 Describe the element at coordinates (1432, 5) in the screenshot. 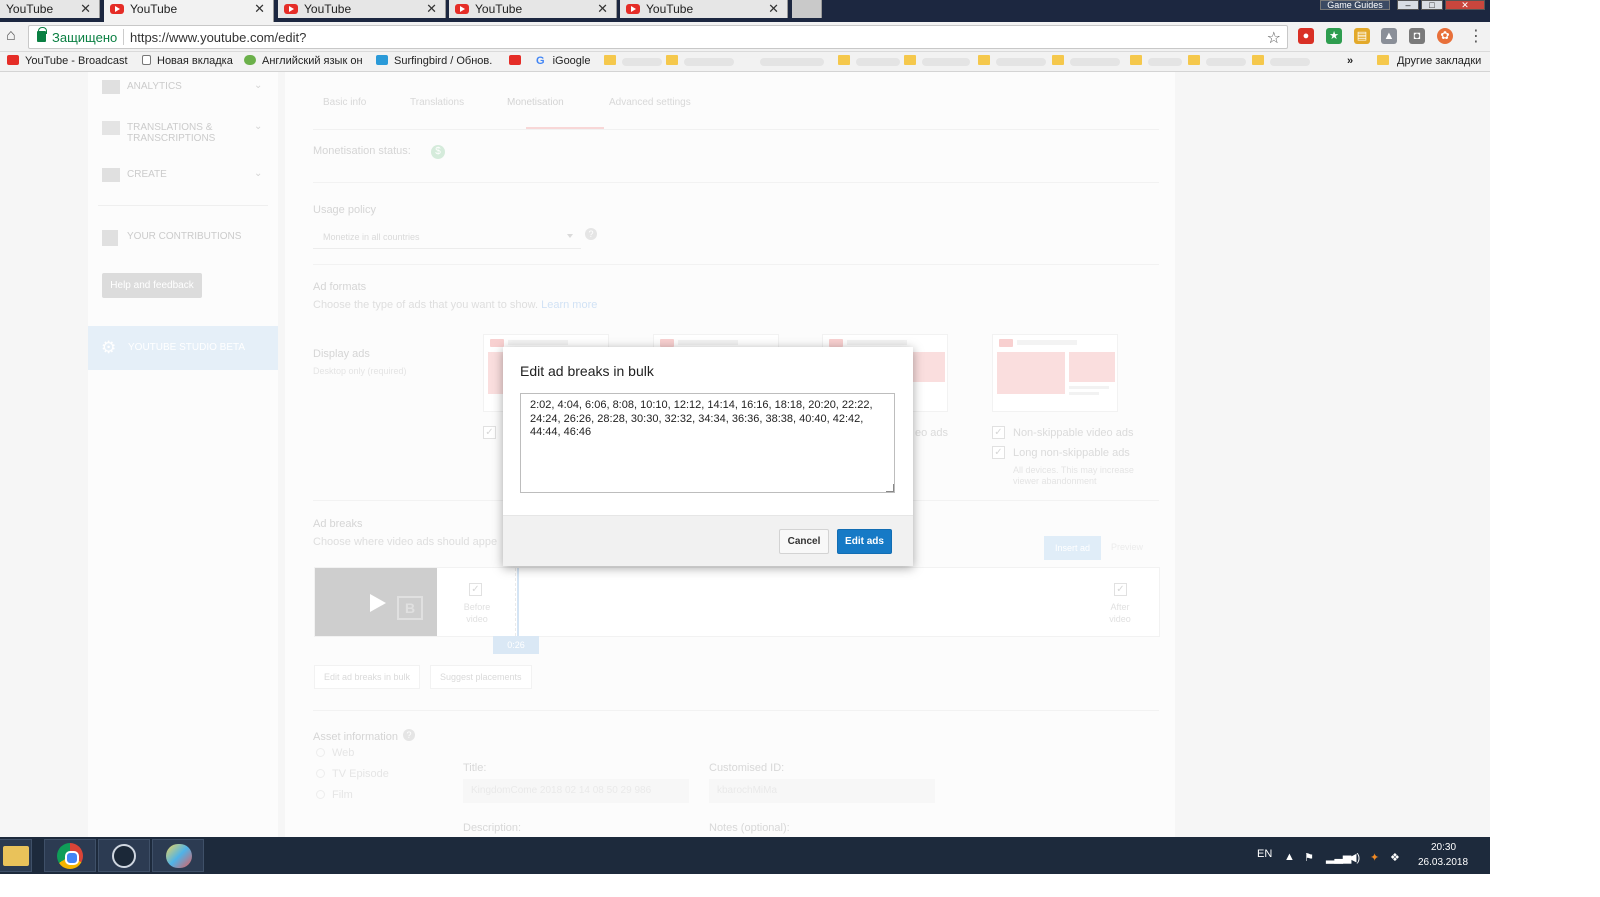

I see `maximize-icon: □` at that location.